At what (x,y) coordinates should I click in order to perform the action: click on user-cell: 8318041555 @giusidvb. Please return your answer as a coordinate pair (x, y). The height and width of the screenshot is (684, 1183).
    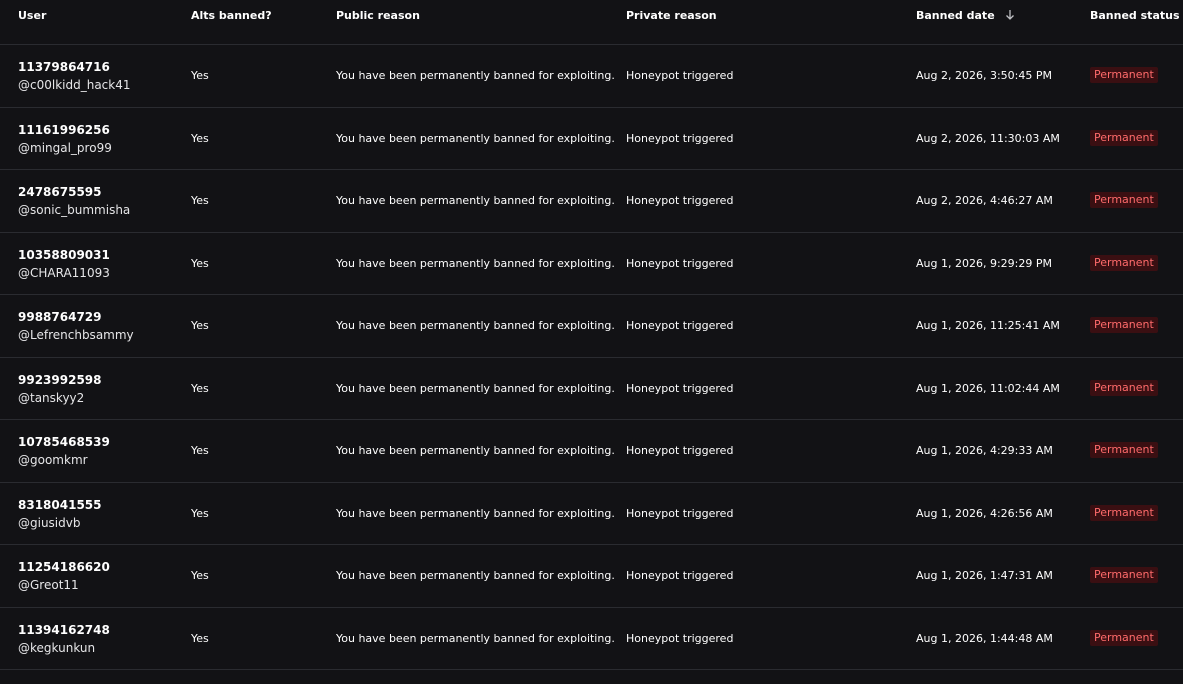
    Looking at the image, I should click on (60, 514).